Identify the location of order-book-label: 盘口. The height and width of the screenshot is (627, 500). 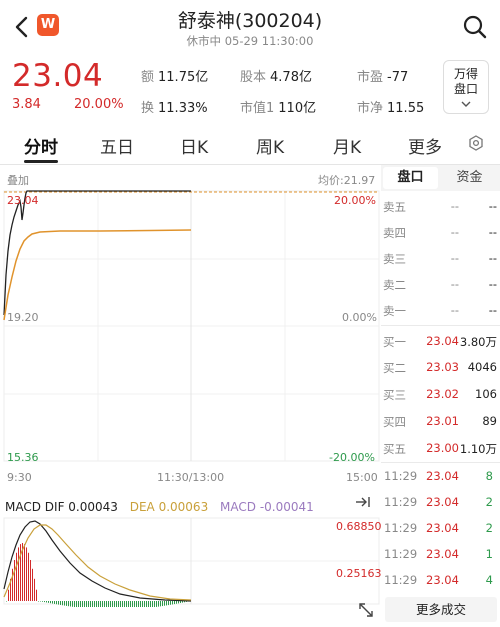
(465, 89).